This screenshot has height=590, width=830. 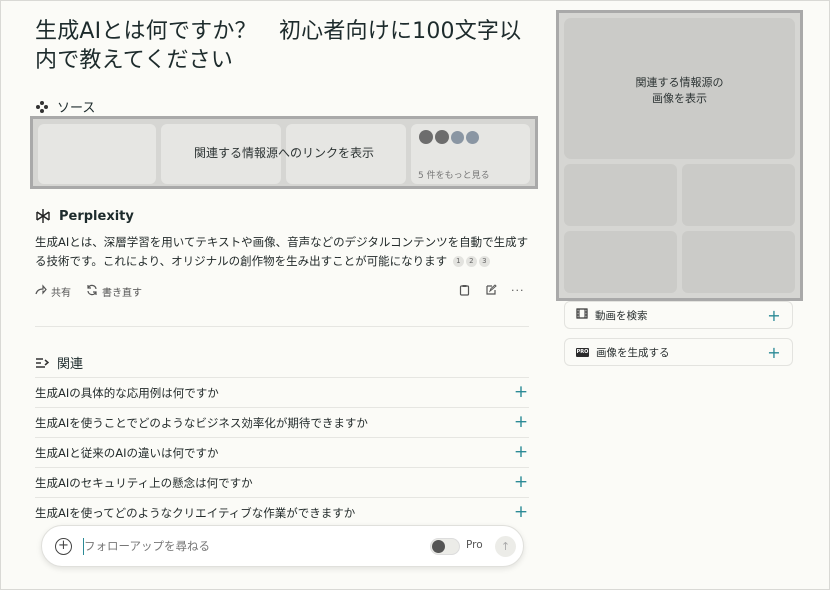 What do you see at coordinates (282, 292) in the screenshot?
I see `answer-actions: 共有 書き直す ···` at bounding box center [282, 292].